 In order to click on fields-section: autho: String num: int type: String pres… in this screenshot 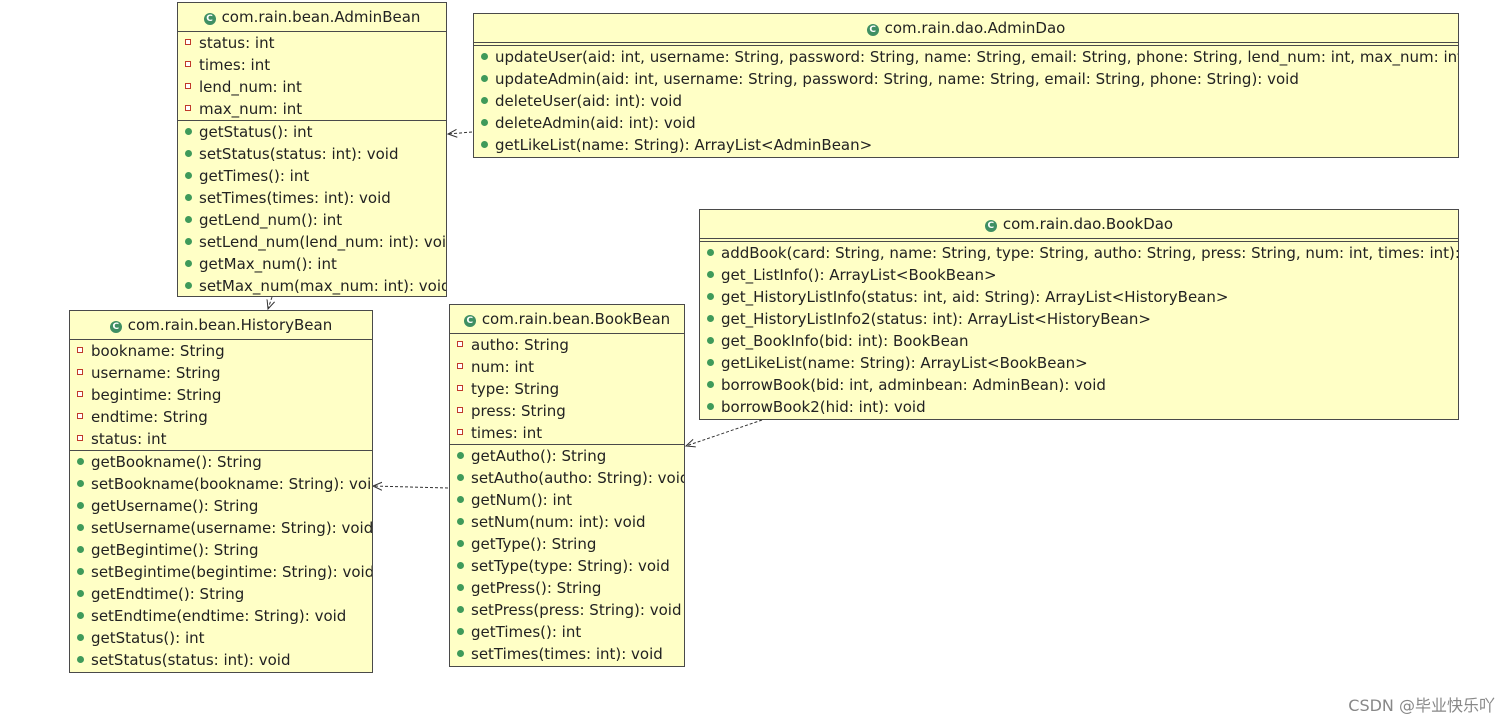, I will do `click(567, 389)`.